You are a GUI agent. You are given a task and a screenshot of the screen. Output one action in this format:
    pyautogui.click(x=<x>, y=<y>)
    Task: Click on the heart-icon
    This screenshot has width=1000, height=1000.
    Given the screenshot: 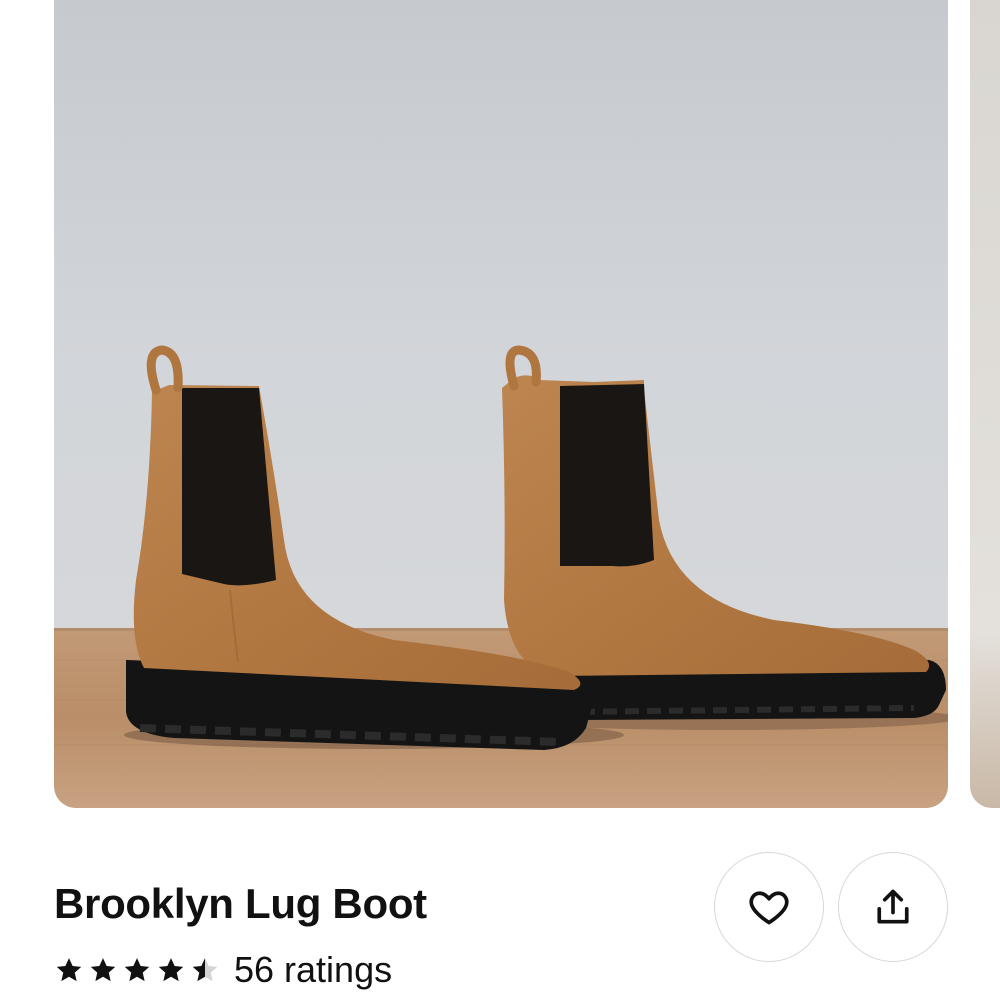 What is the action you would take?
    pyautogui.click(x=769, y=908)
    